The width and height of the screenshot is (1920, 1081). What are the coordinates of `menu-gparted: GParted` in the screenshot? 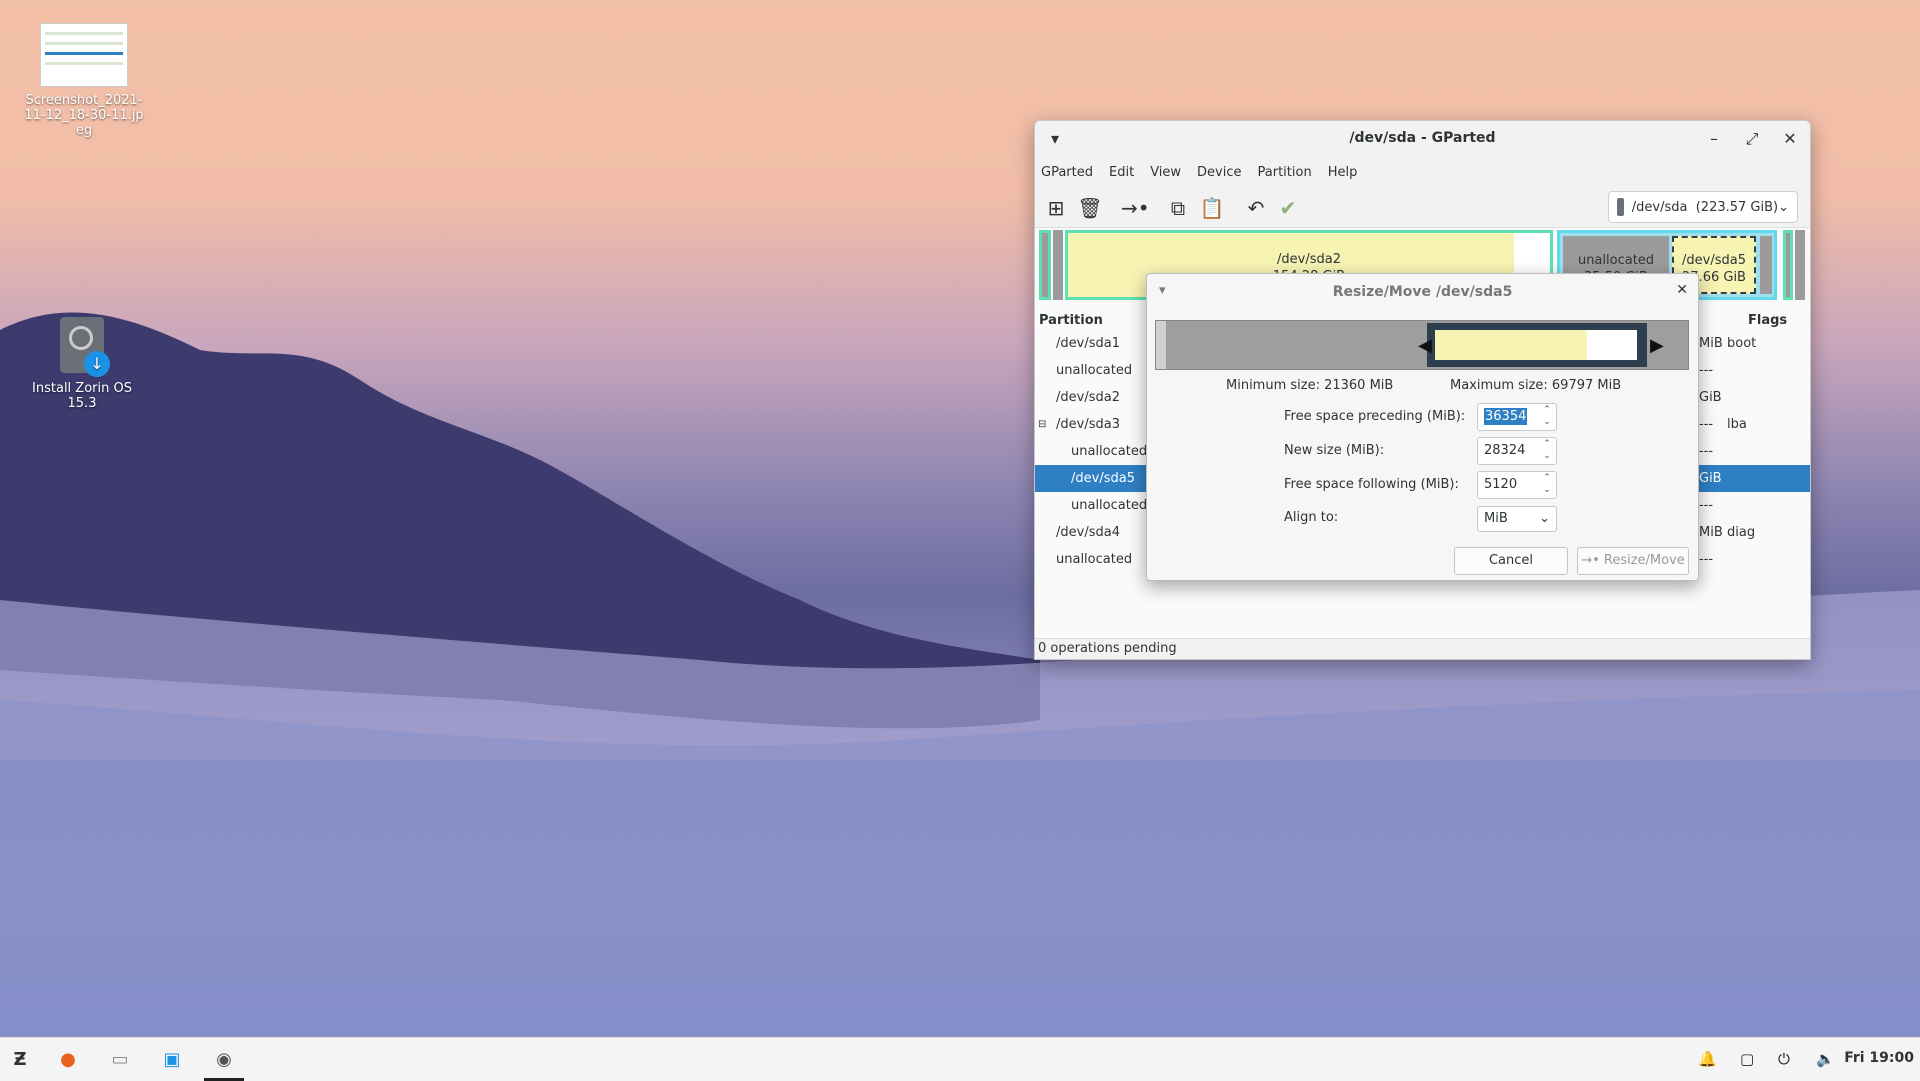 It's located at (1067, 172).